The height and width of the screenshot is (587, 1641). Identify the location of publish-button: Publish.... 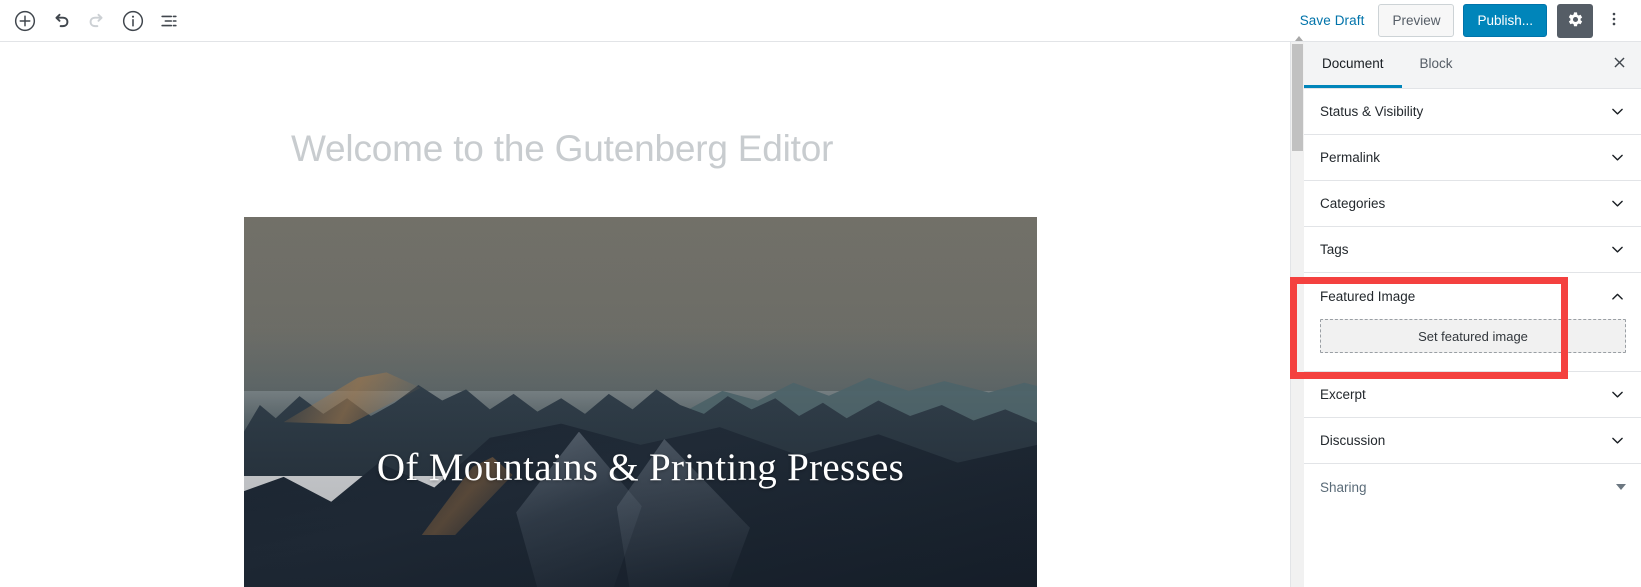
(1505, 20).